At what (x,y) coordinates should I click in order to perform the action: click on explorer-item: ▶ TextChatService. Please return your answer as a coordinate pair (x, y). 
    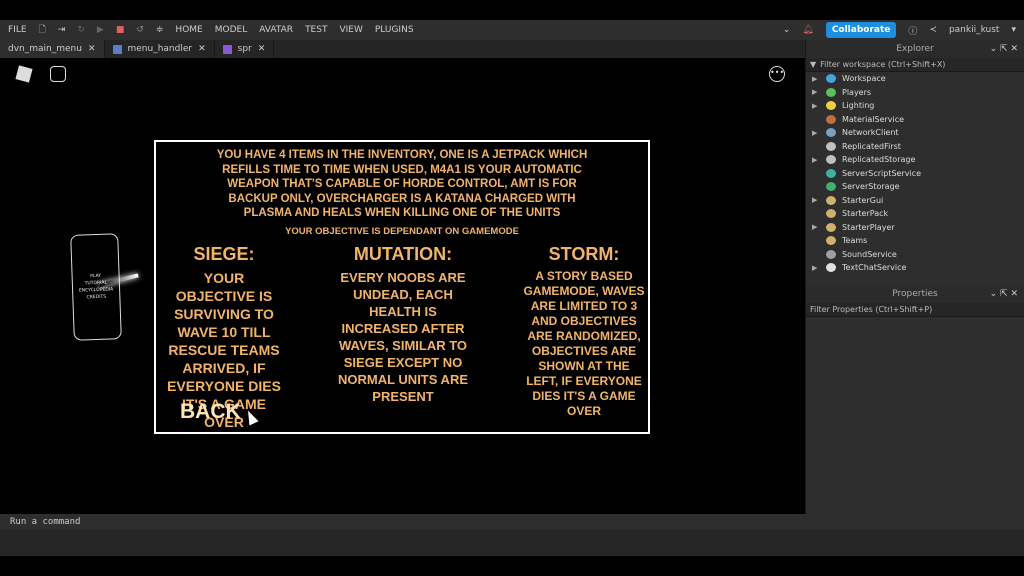
    Looking at the image, I should click on (915, 268).